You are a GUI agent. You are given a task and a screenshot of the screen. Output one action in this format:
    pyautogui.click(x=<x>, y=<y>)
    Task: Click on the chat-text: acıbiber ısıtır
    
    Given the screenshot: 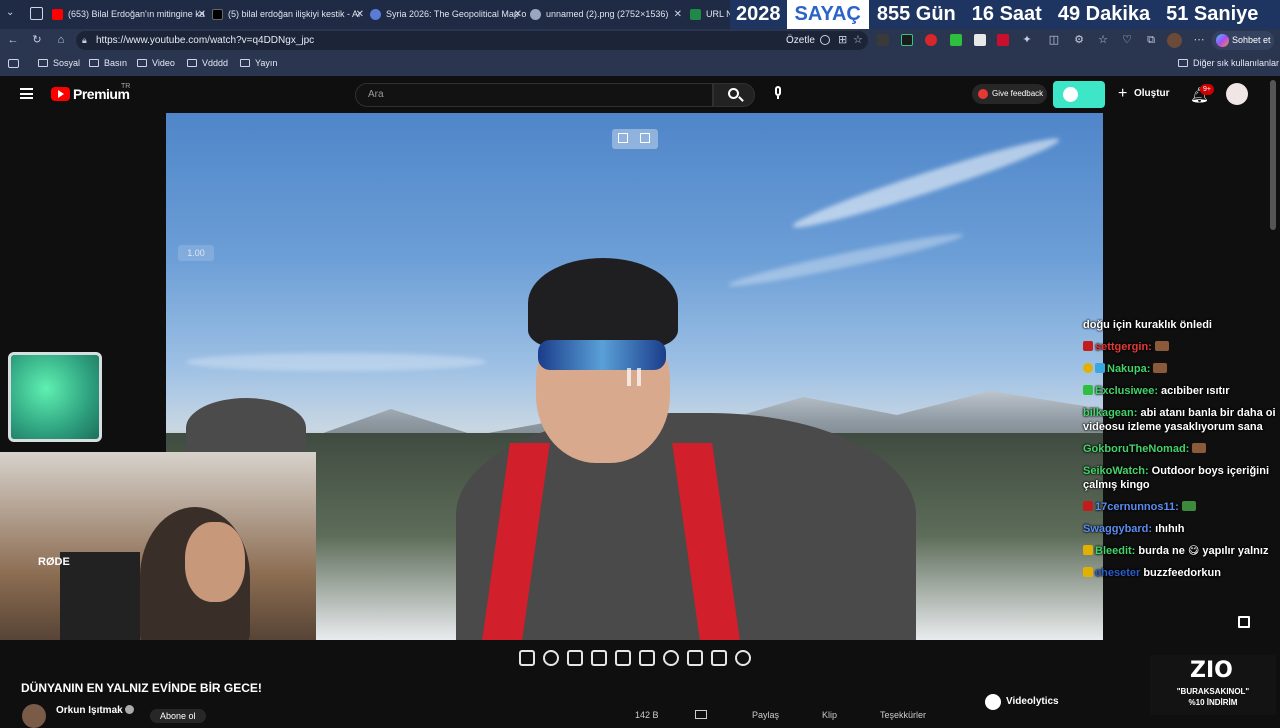 What is the action you would take?
    pyautogui.click(x=1195, y=391)
    